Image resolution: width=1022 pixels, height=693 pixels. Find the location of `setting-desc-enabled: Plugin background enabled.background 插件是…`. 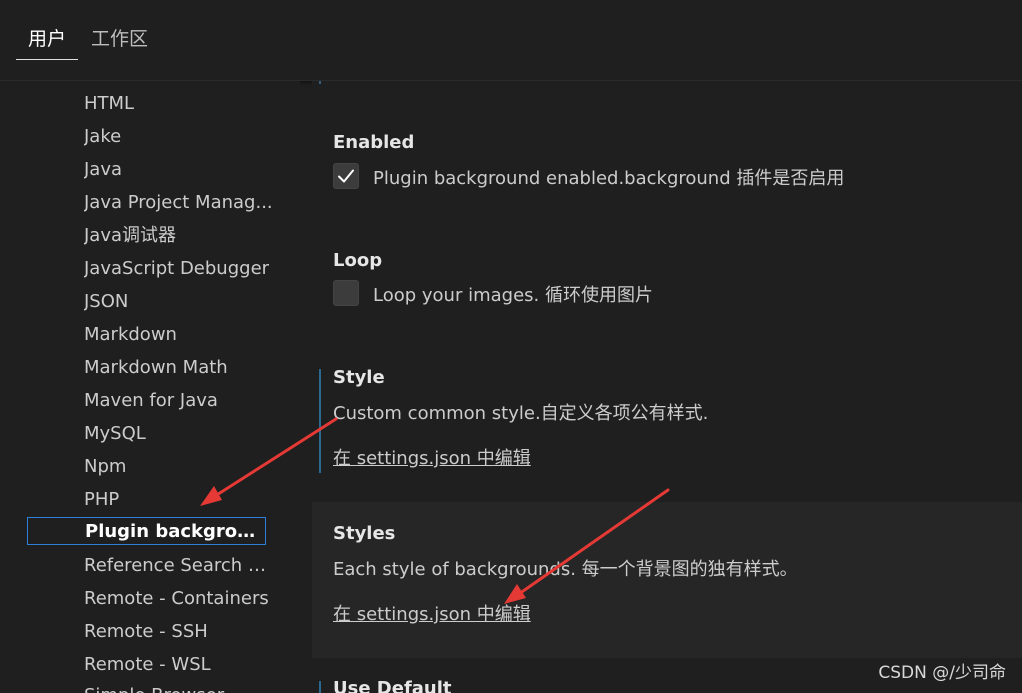

setting-desc-enabled: Plugin background enabled.background 插件是… is located at coordinates (609, 178).